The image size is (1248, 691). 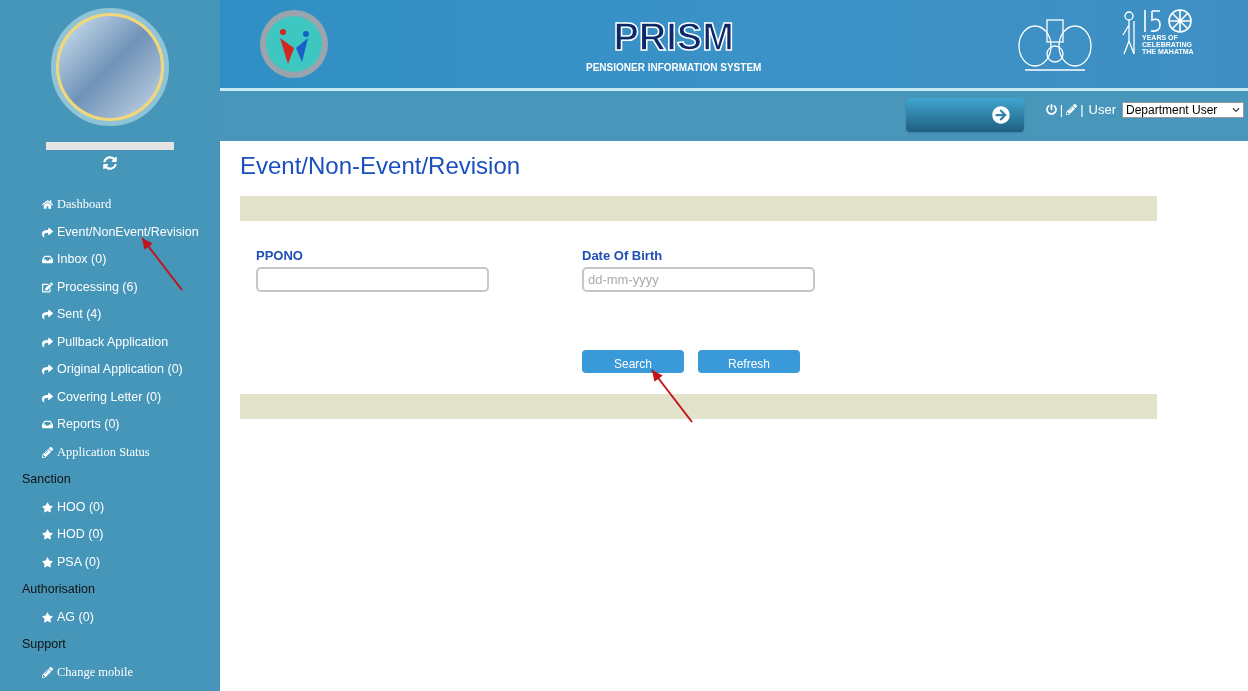 I want to click on sidebar-link: AG (0), so click(x=110, y=617).